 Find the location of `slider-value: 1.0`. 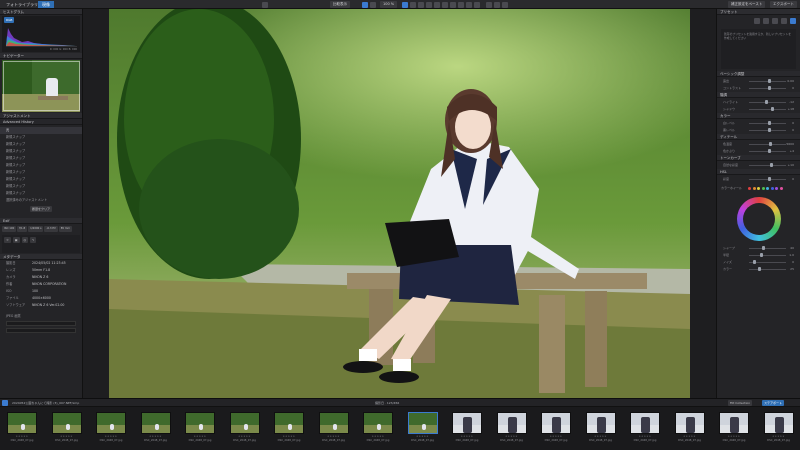

slider-value: 1.0 is located at coordinates (791, 255).